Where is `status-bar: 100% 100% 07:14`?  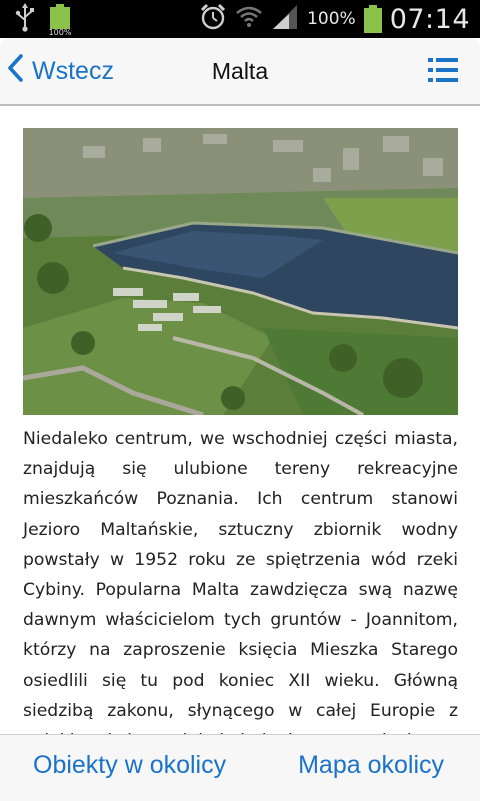 status-bar: 100% 100% 07:14 is located at coordinates (240, 19).